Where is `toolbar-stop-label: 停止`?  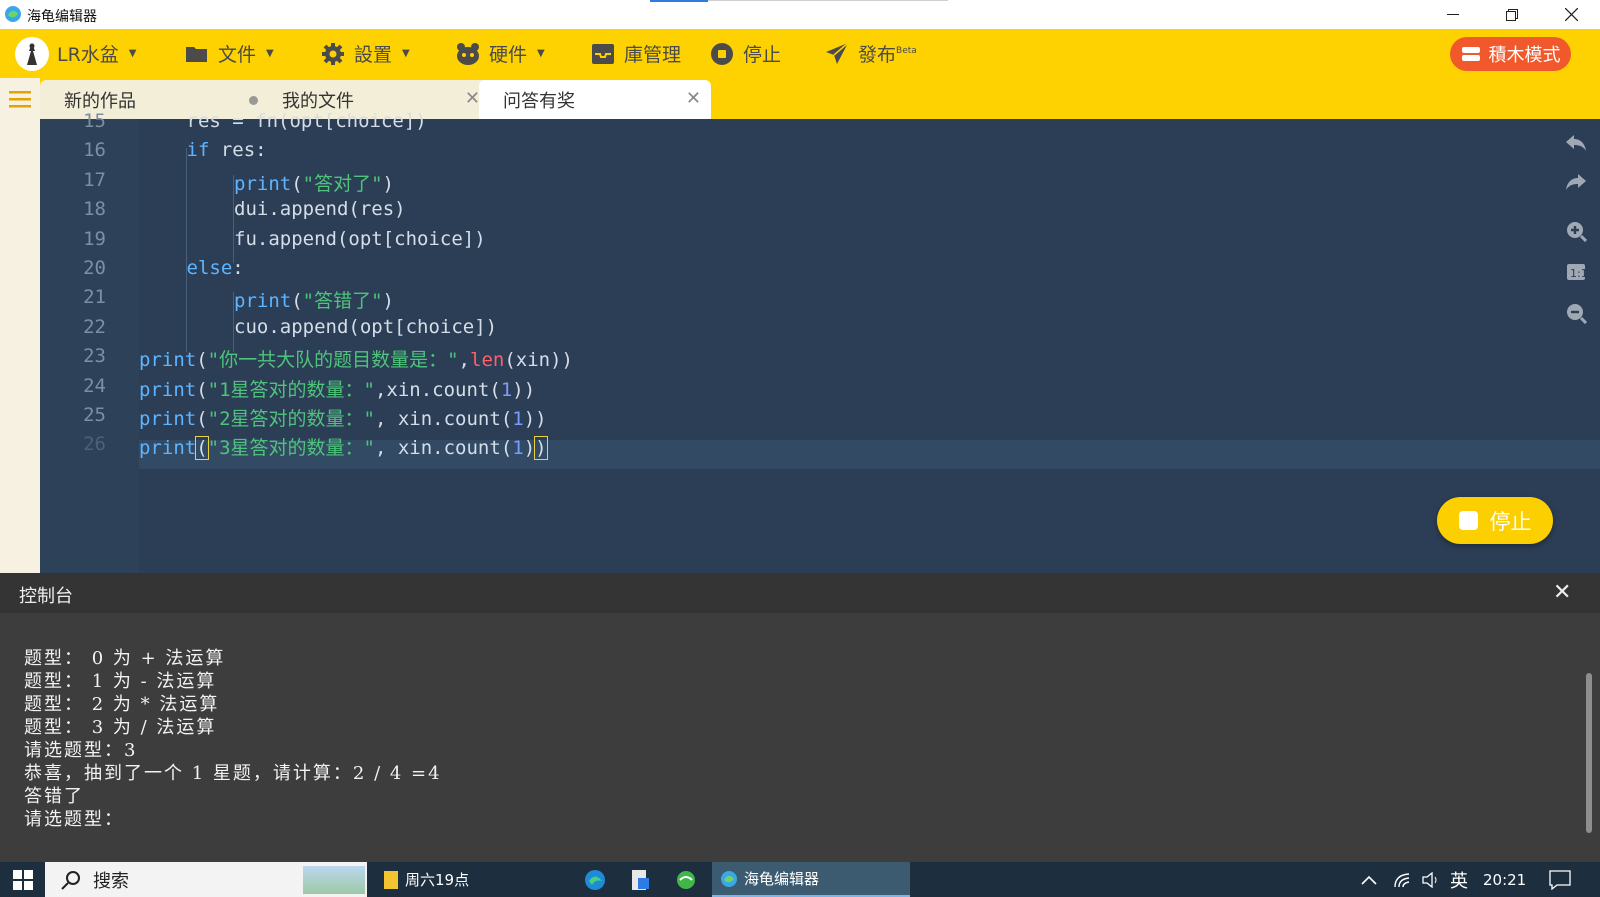
toolbar-stop-label: 停止 is located at coordinates (762, 55).